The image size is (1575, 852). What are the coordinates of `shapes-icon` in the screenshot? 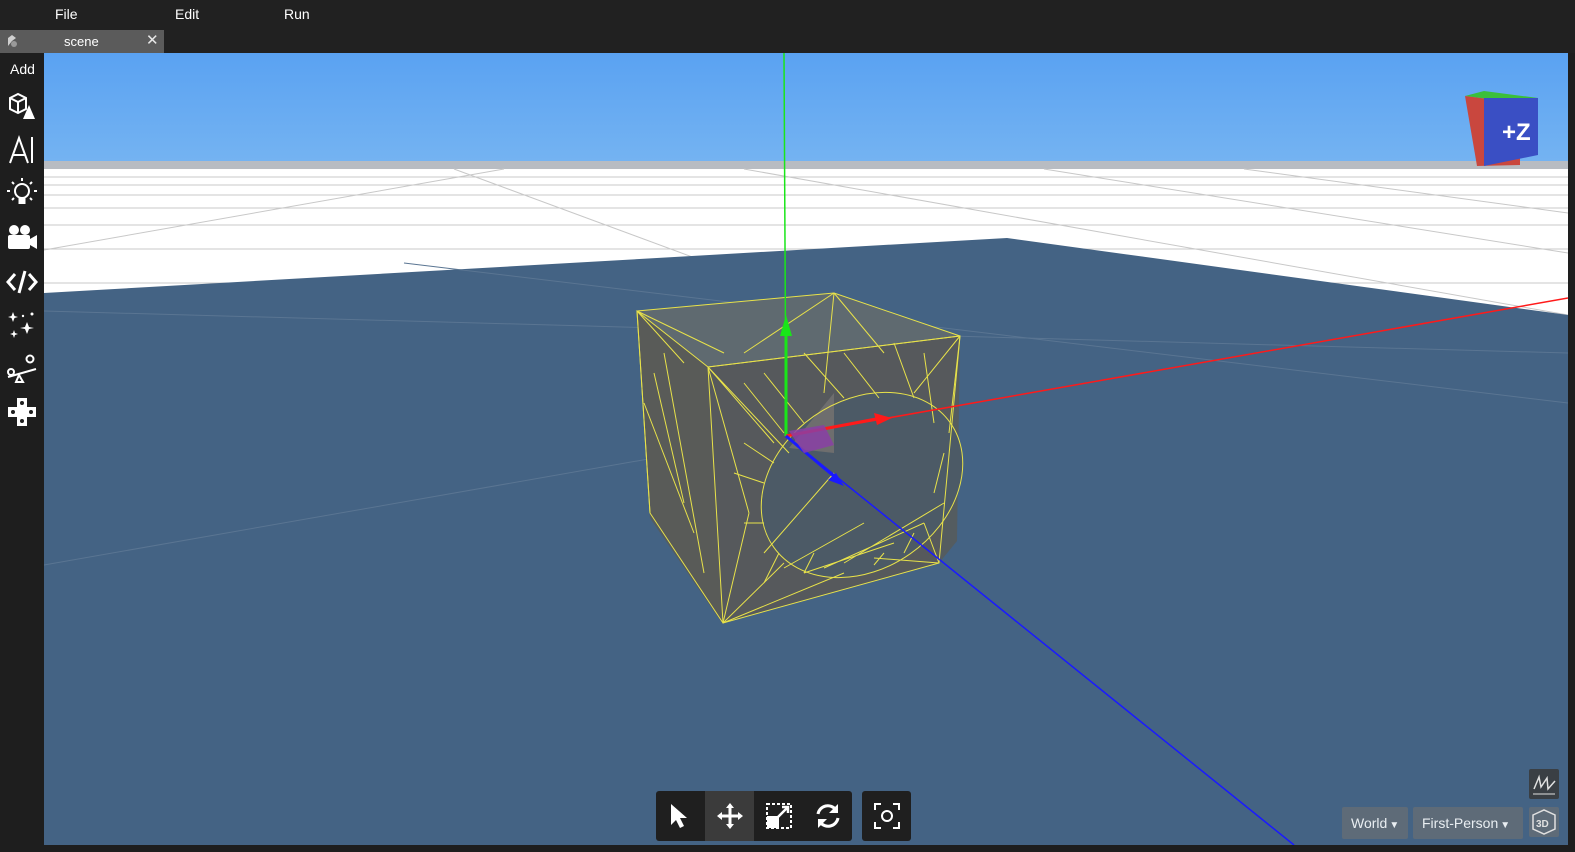 It's located at (22, 106).